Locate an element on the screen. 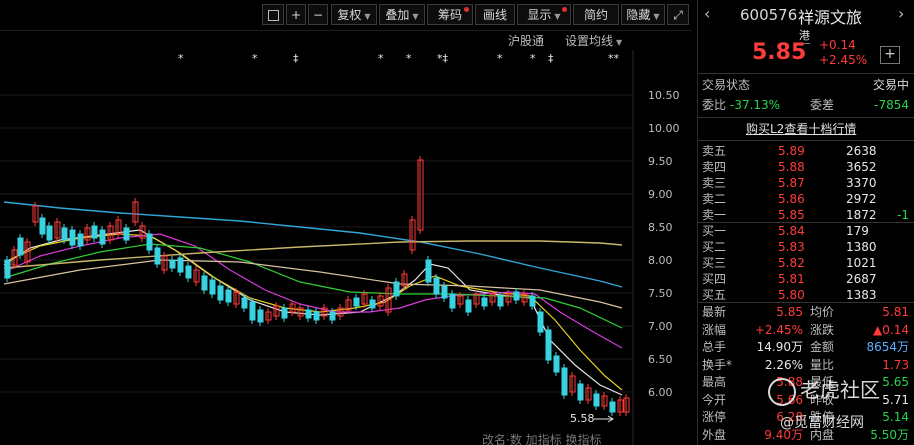  event-marker: ** is located at coordinates (614, 58).